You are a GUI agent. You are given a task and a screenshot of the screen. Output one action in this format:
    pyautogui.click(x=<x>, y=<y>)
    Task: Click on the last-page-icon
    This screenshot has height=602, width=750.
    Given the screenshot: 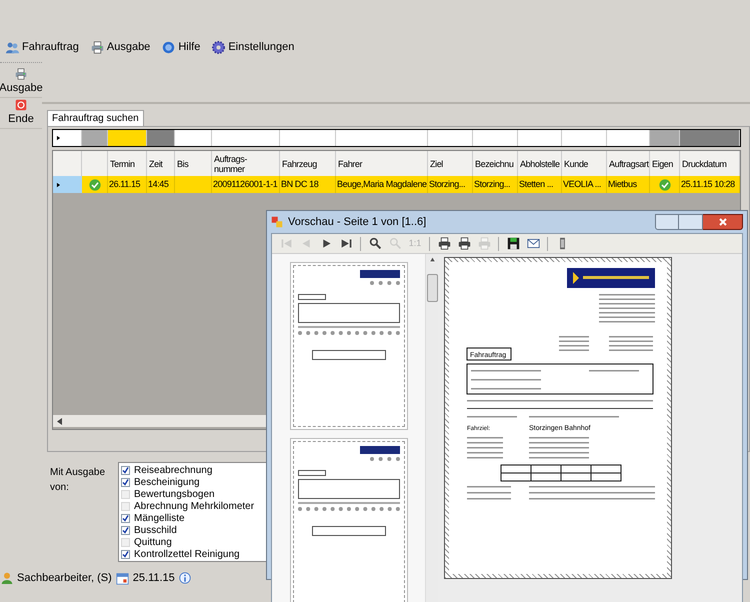 What is the action you would take?
    pyautogui.click(x=346, y=243)
    